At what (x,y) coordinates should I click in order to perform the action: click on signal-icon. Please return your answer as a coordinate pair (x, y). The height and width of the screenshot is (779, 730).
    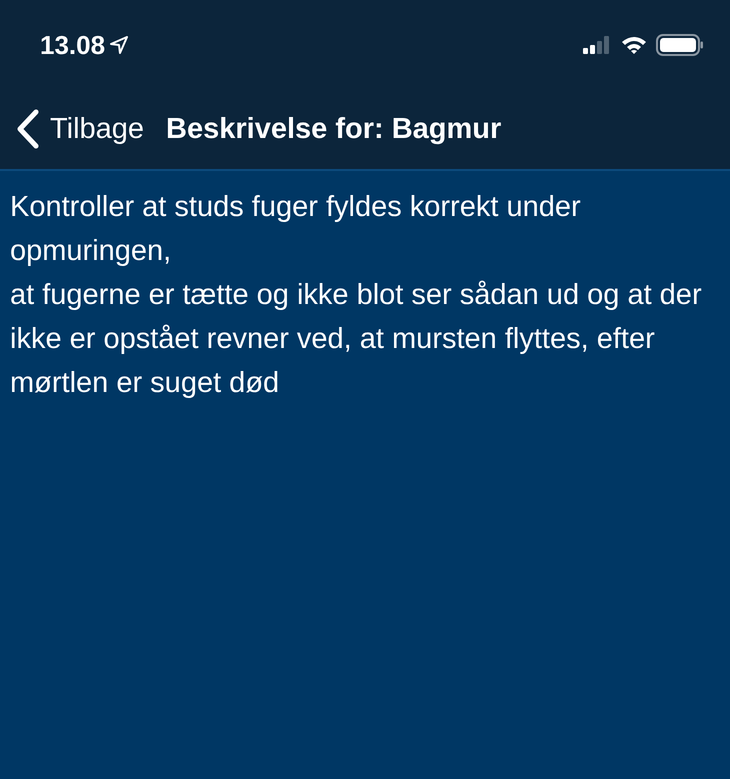
    Looking at the image, I should click on (597, 45).